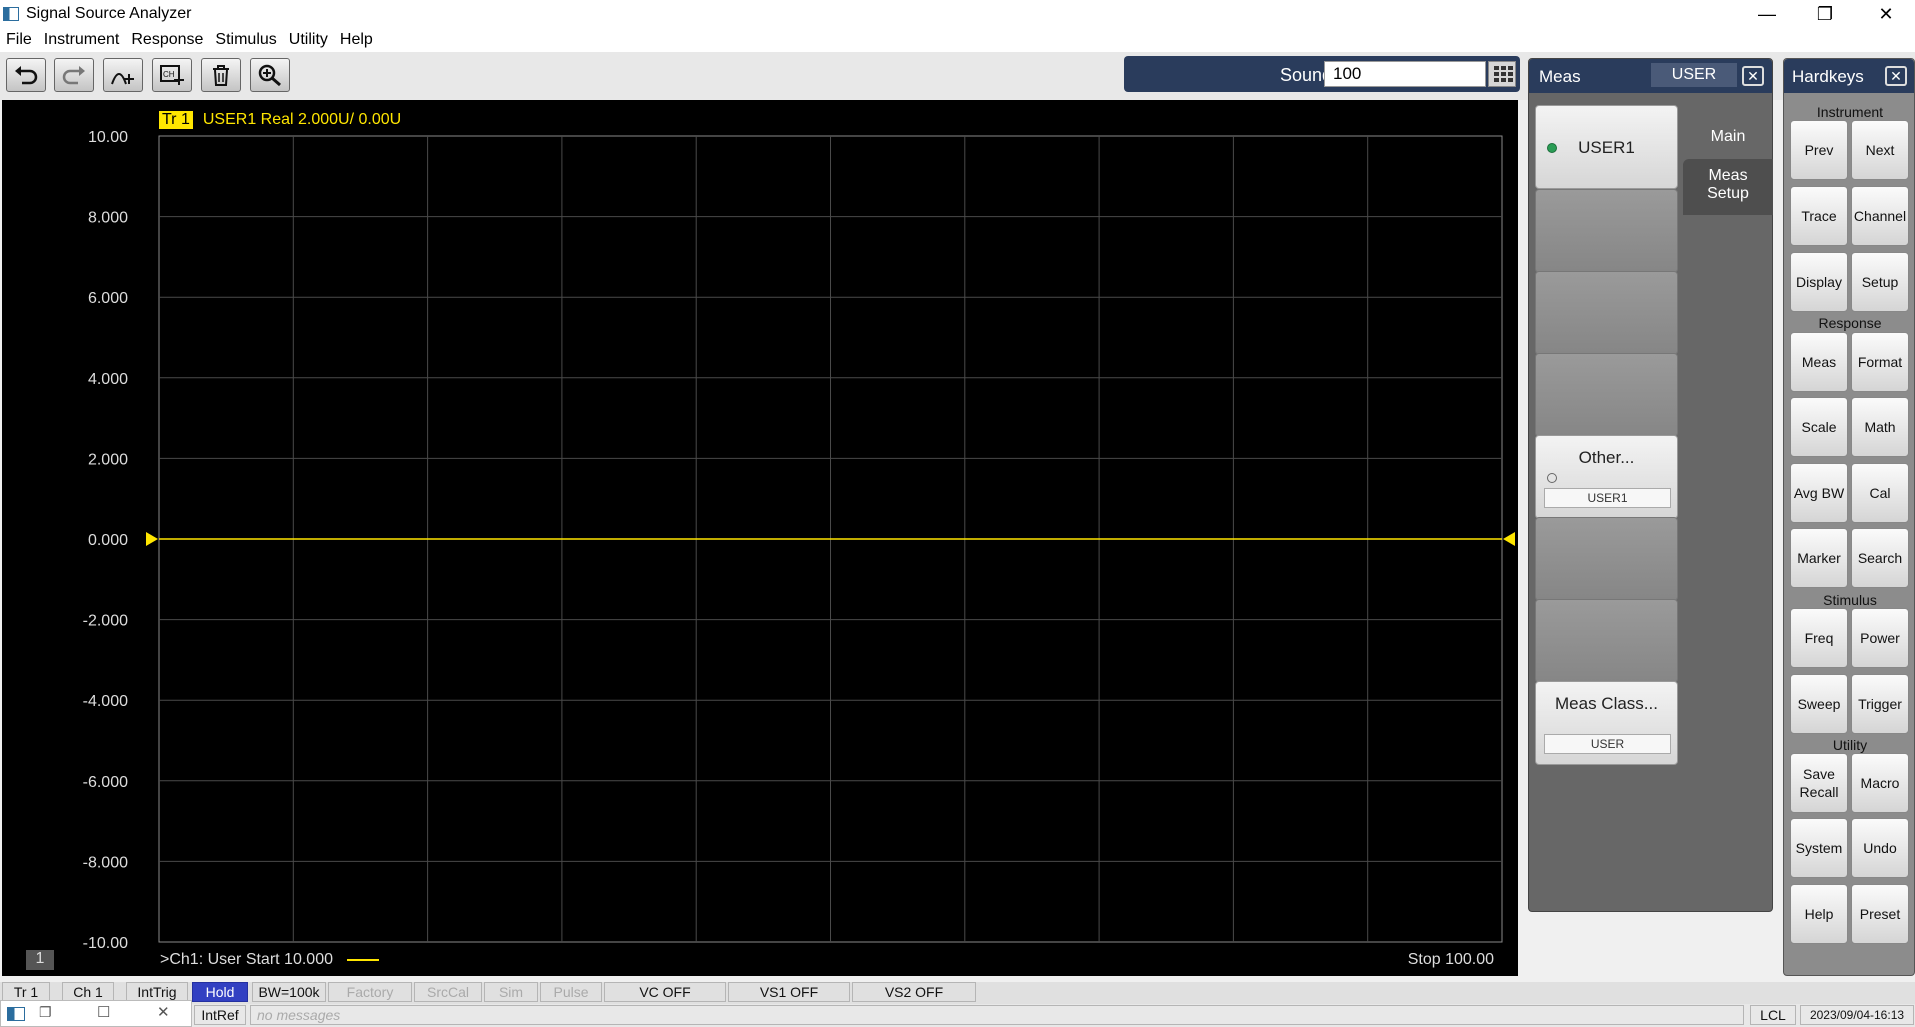 The image size is (1915, 1027). Describe the element at coordinates (1880, 150) in the screenshot. I see `next-key: Next` at that location.